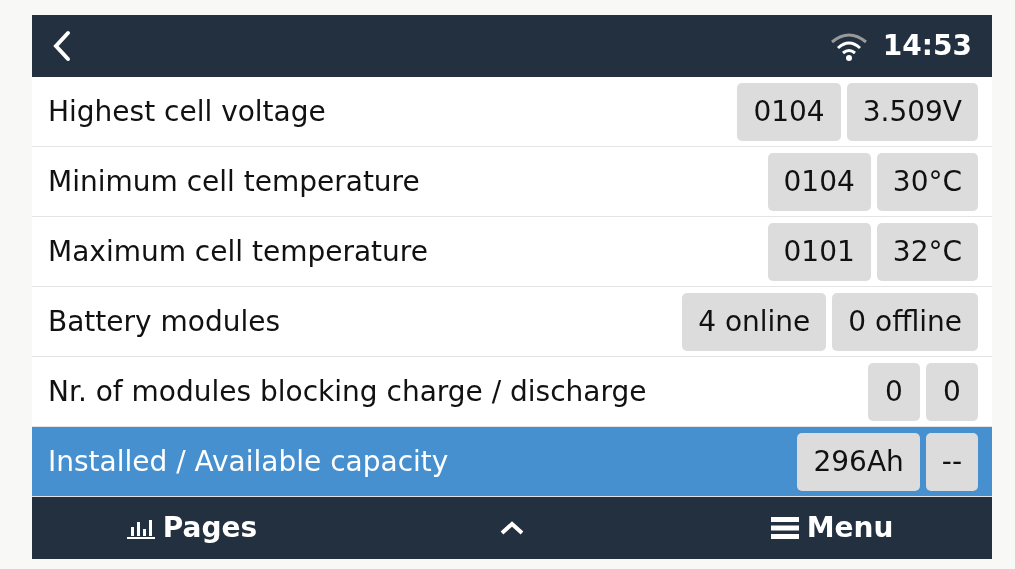 The height and width of the screenshot is (569, 1015). Describe the element at coordinates (819, 251) in the screenshot. I see `value-field: 0101` at that location.